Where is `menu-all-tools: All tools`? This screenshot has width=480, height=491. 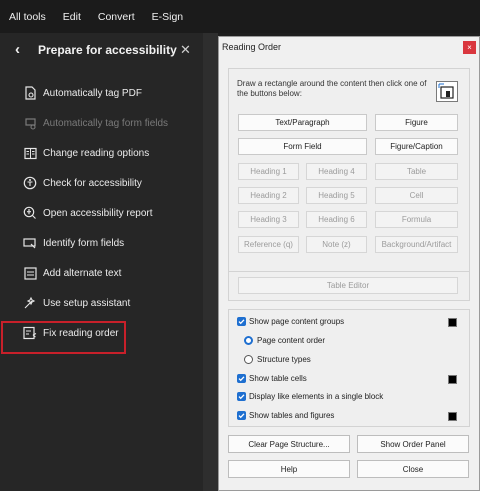
menu-all-tools: All tools is located at coordinates (27, 17).